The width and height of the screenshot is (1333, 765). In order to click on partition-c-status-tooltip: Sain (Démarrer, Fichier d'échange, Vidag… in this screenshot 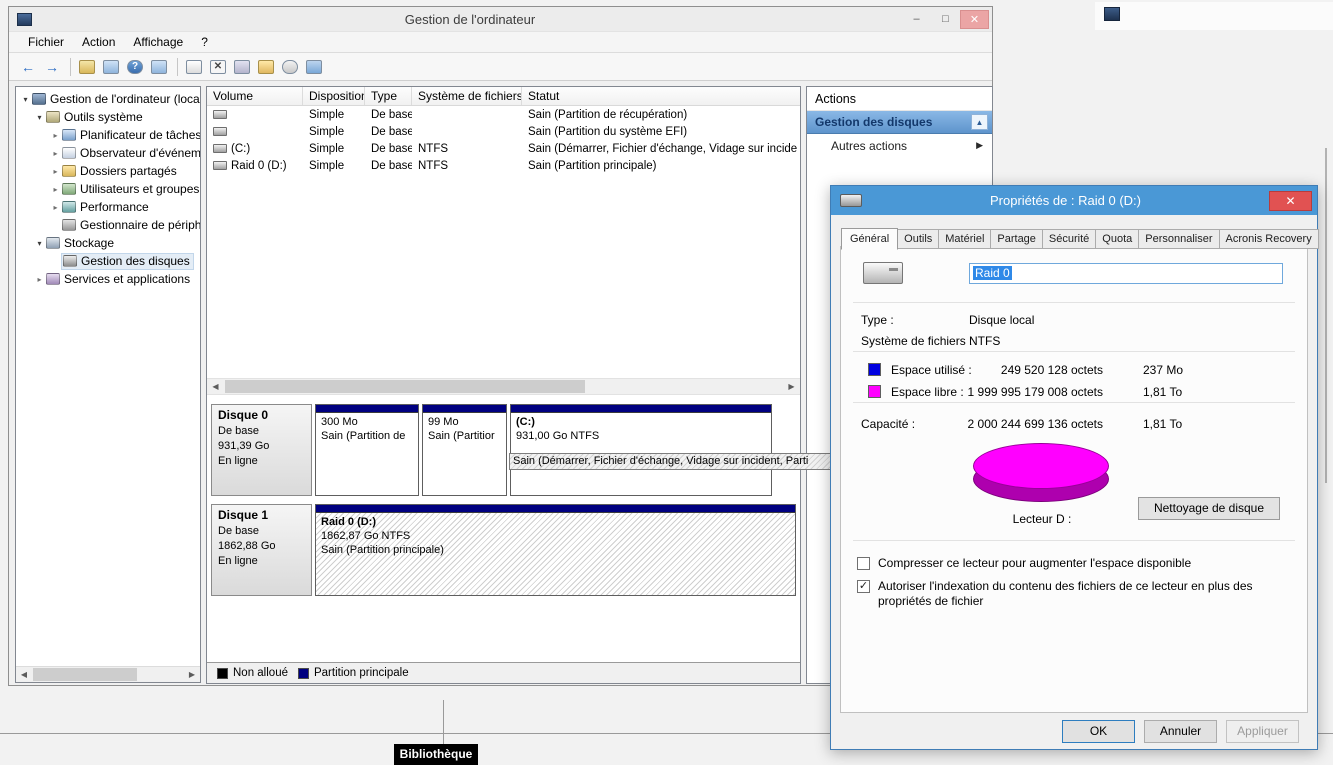, I will do `click(674, 461)`.